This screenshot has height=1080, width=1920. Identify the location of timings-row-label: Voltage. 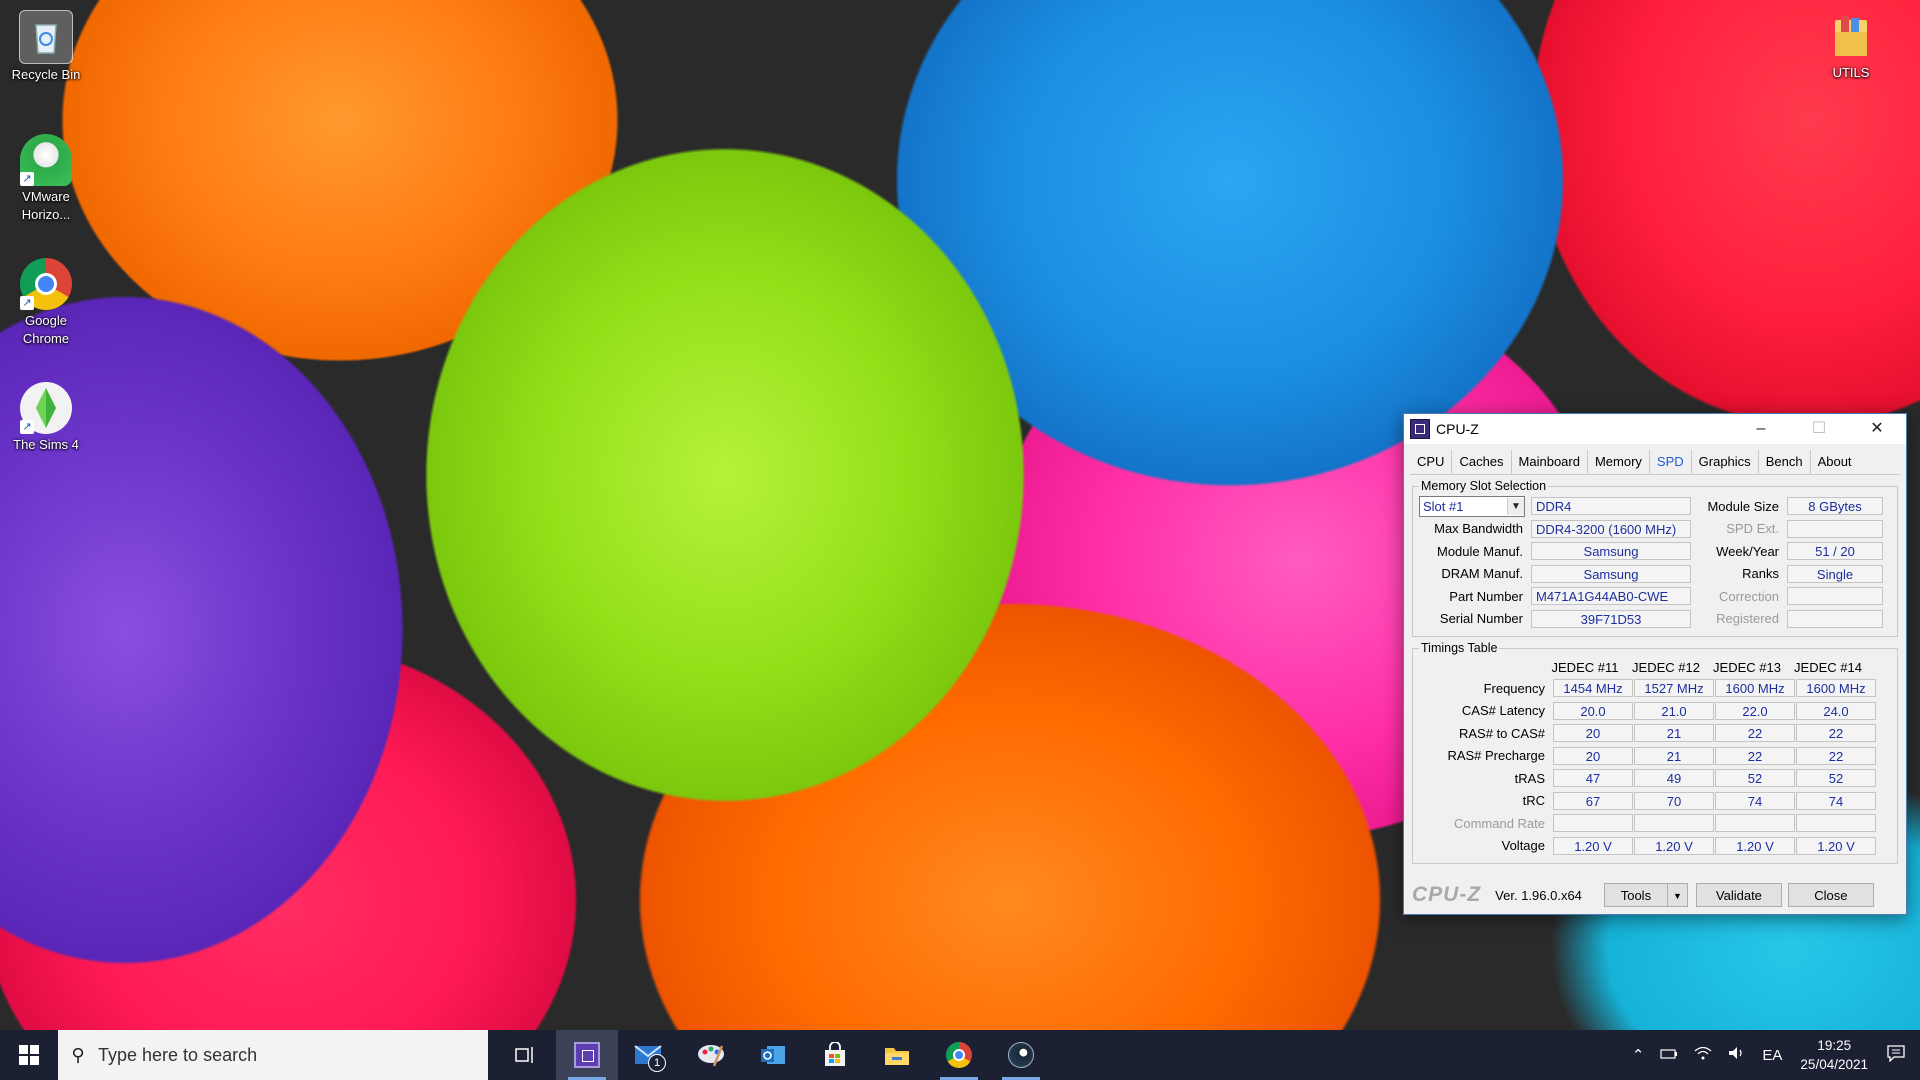
(1523, 846).